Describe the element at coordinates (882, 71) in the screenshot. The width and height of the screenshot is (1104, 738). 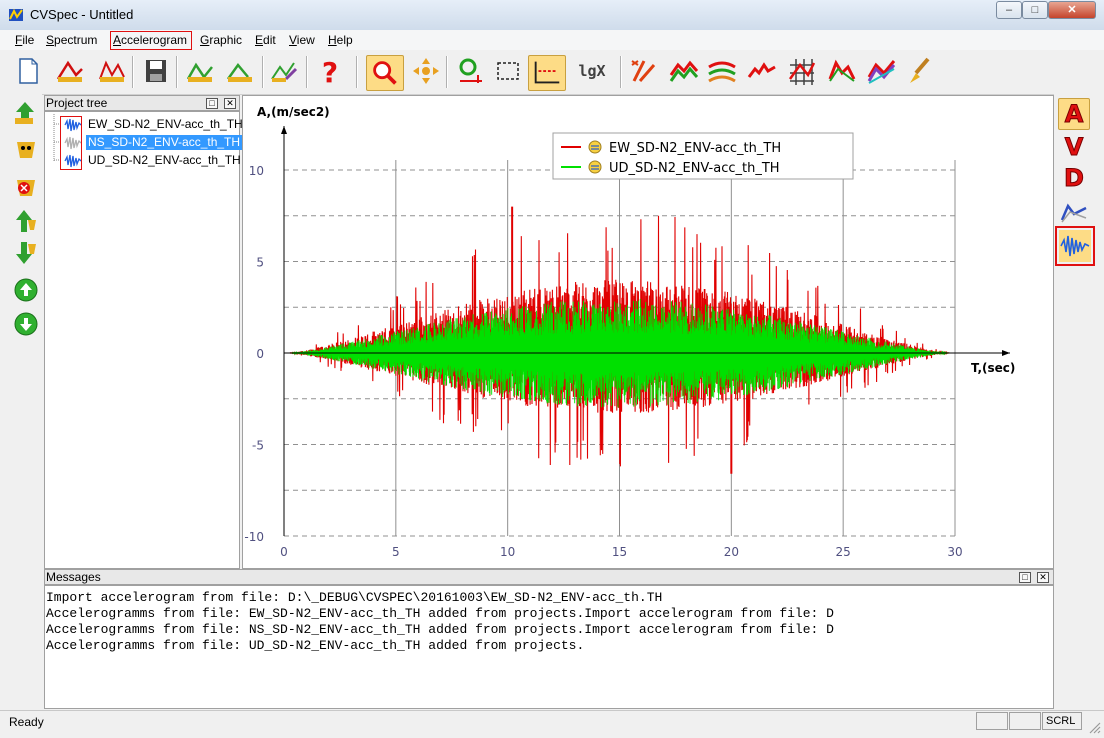
I see `spectra2-icon` at that location.